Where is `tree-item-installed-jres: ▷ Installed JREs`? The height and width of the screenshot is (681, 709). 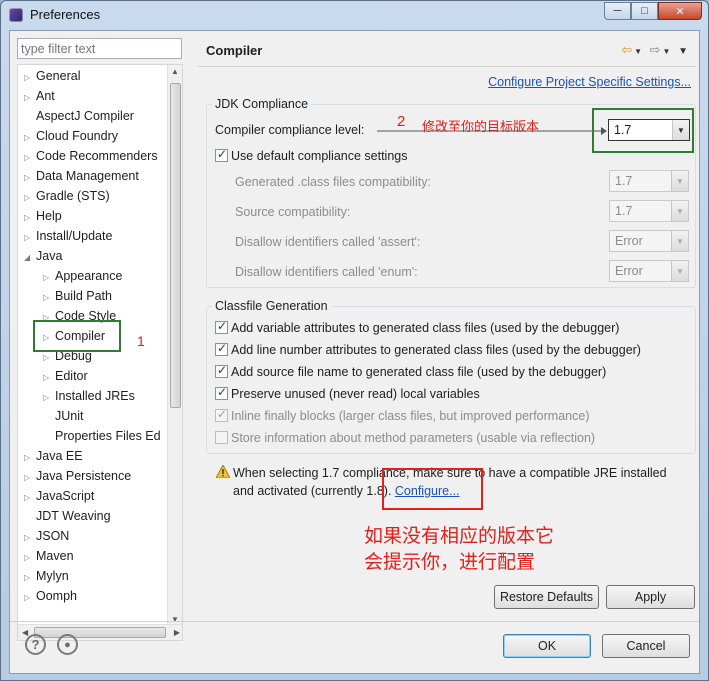 tree-item-installed-jres: ▷ Installed JREs is located at coordinates (89, 396).